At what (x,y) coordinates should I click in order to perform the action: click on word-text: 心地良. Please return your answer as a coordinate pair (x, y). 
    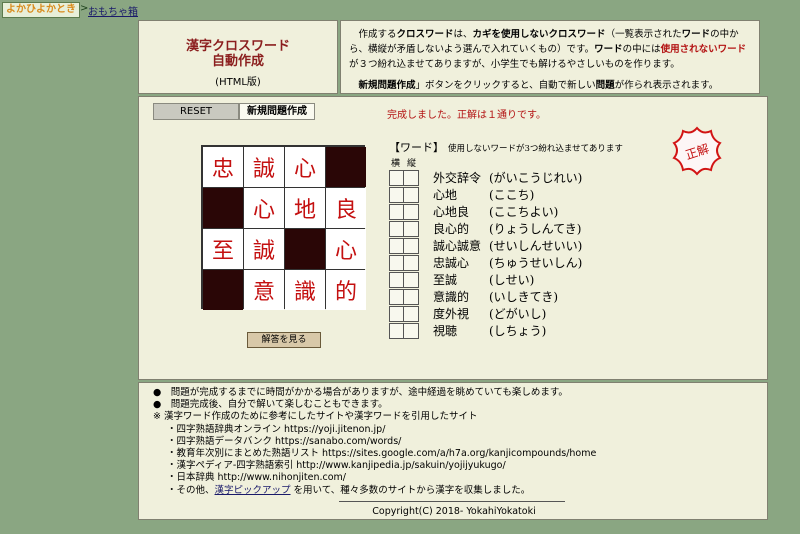
    Looking at the image, I should click on (451, 212).